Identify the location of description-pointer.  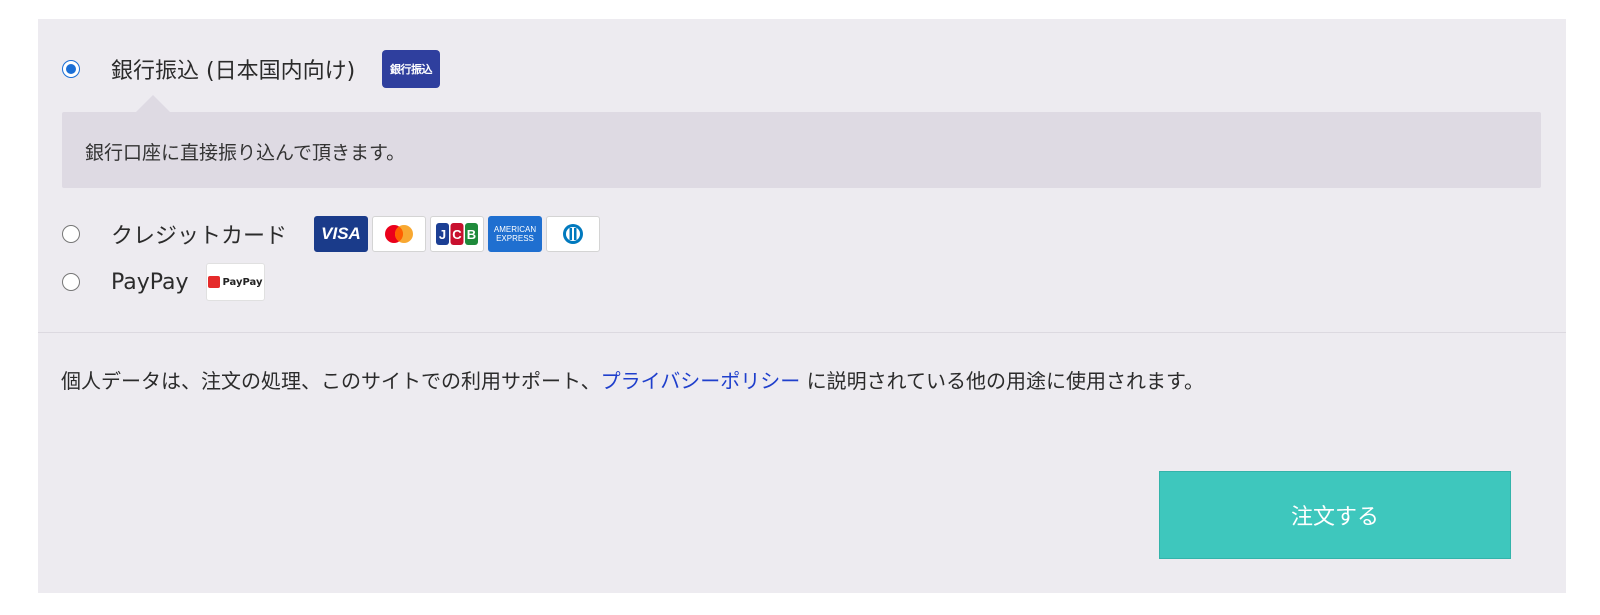
(153, 103).